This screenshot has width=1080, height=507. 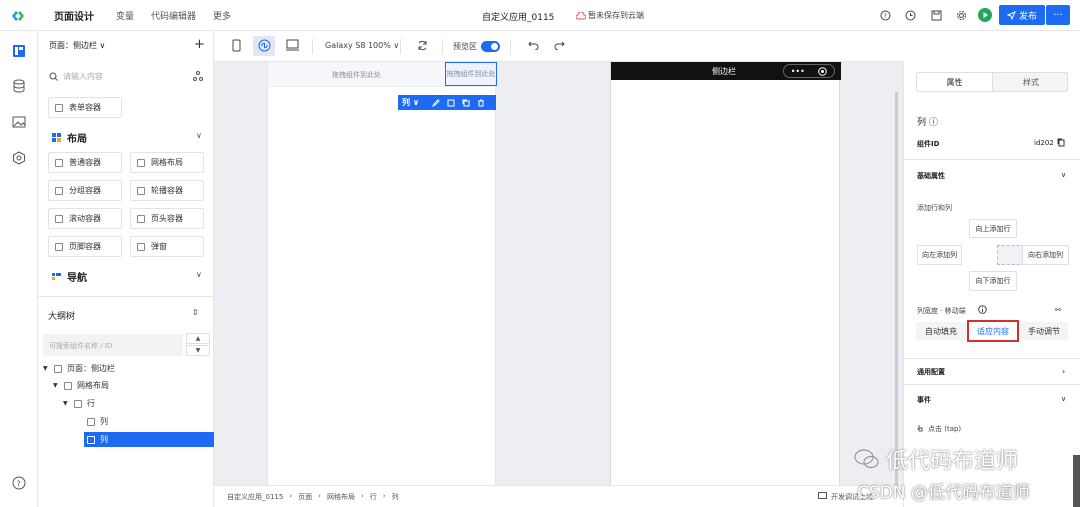 I want to click on tree-item-grid: ▼ 网格布局, so click(x=81, y=385).